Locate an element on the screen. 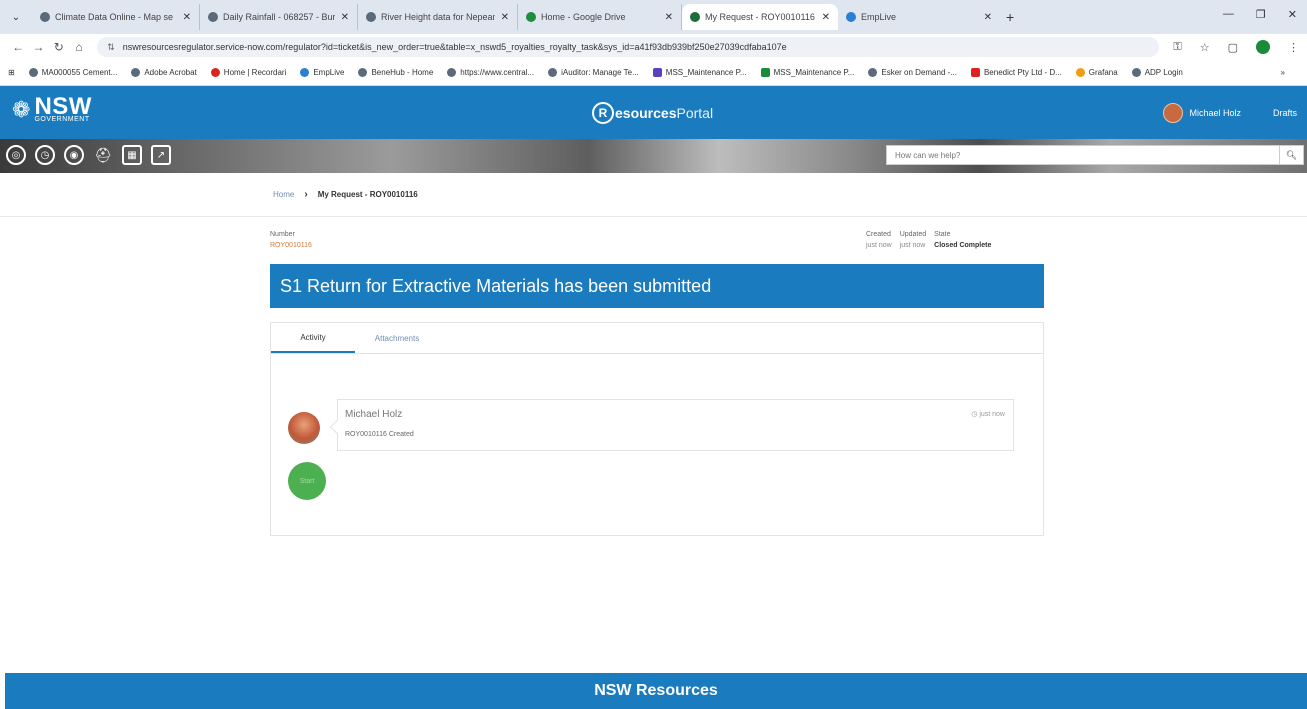  profile-avatar is located at coordinates (1263, 47).